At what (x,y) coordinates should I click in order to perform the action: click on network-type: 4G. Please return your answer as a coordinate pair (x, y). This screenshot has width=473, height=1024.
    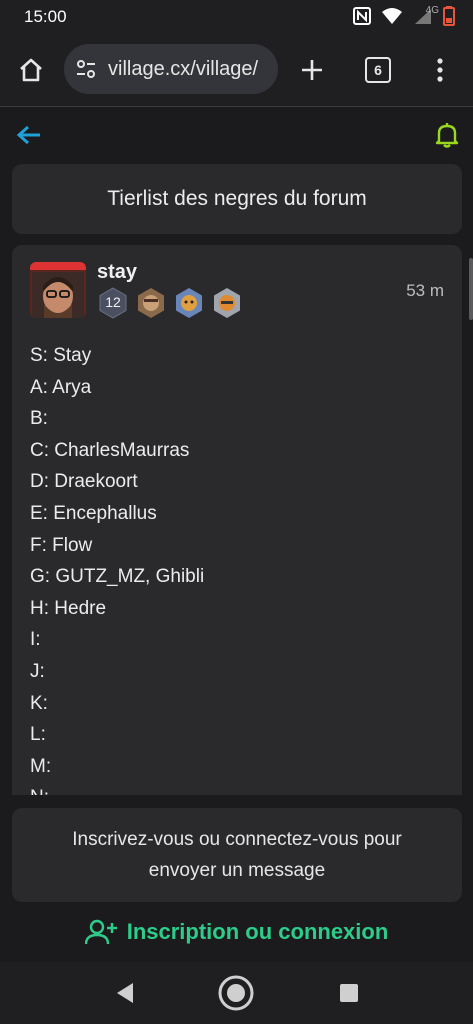
    Looking at the image, I should click on (432, 10).